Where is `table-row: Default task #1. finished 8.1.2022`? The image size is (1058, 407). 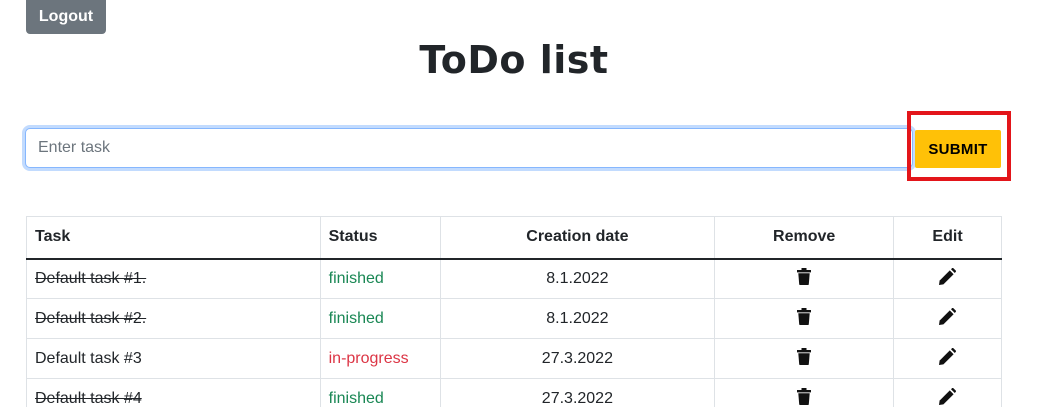
table-row: Default task #1. finished 8.1.2022 is located at coordinates (514, 278).